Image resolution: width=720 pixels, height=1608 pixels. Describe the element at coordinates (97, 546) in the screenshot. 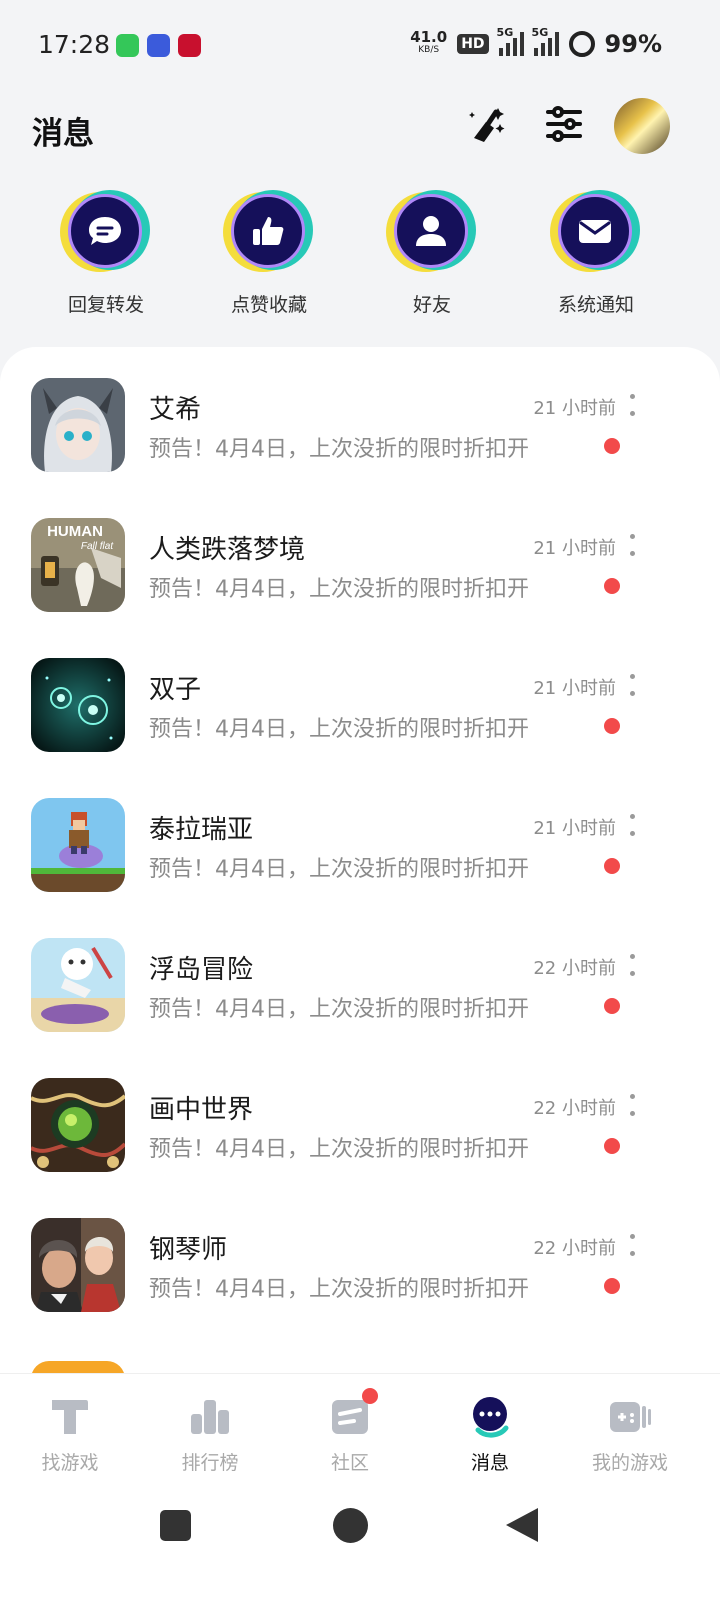

I see `game-icon-subtitle: Fall flat` at that location.